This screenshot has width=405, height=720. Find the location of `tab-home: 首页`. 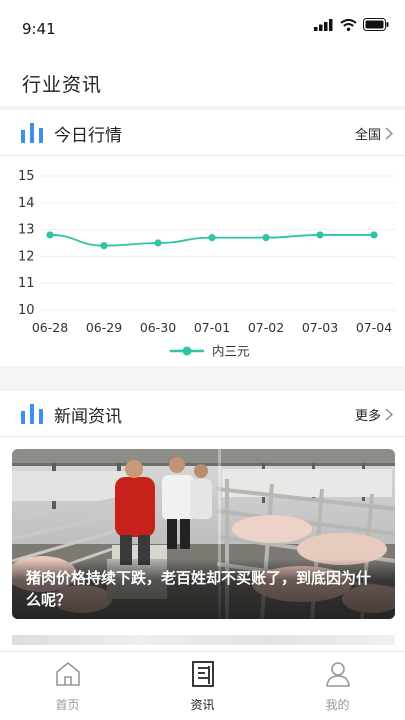

tab-home: 首页 is located at coordinates (67, 686).